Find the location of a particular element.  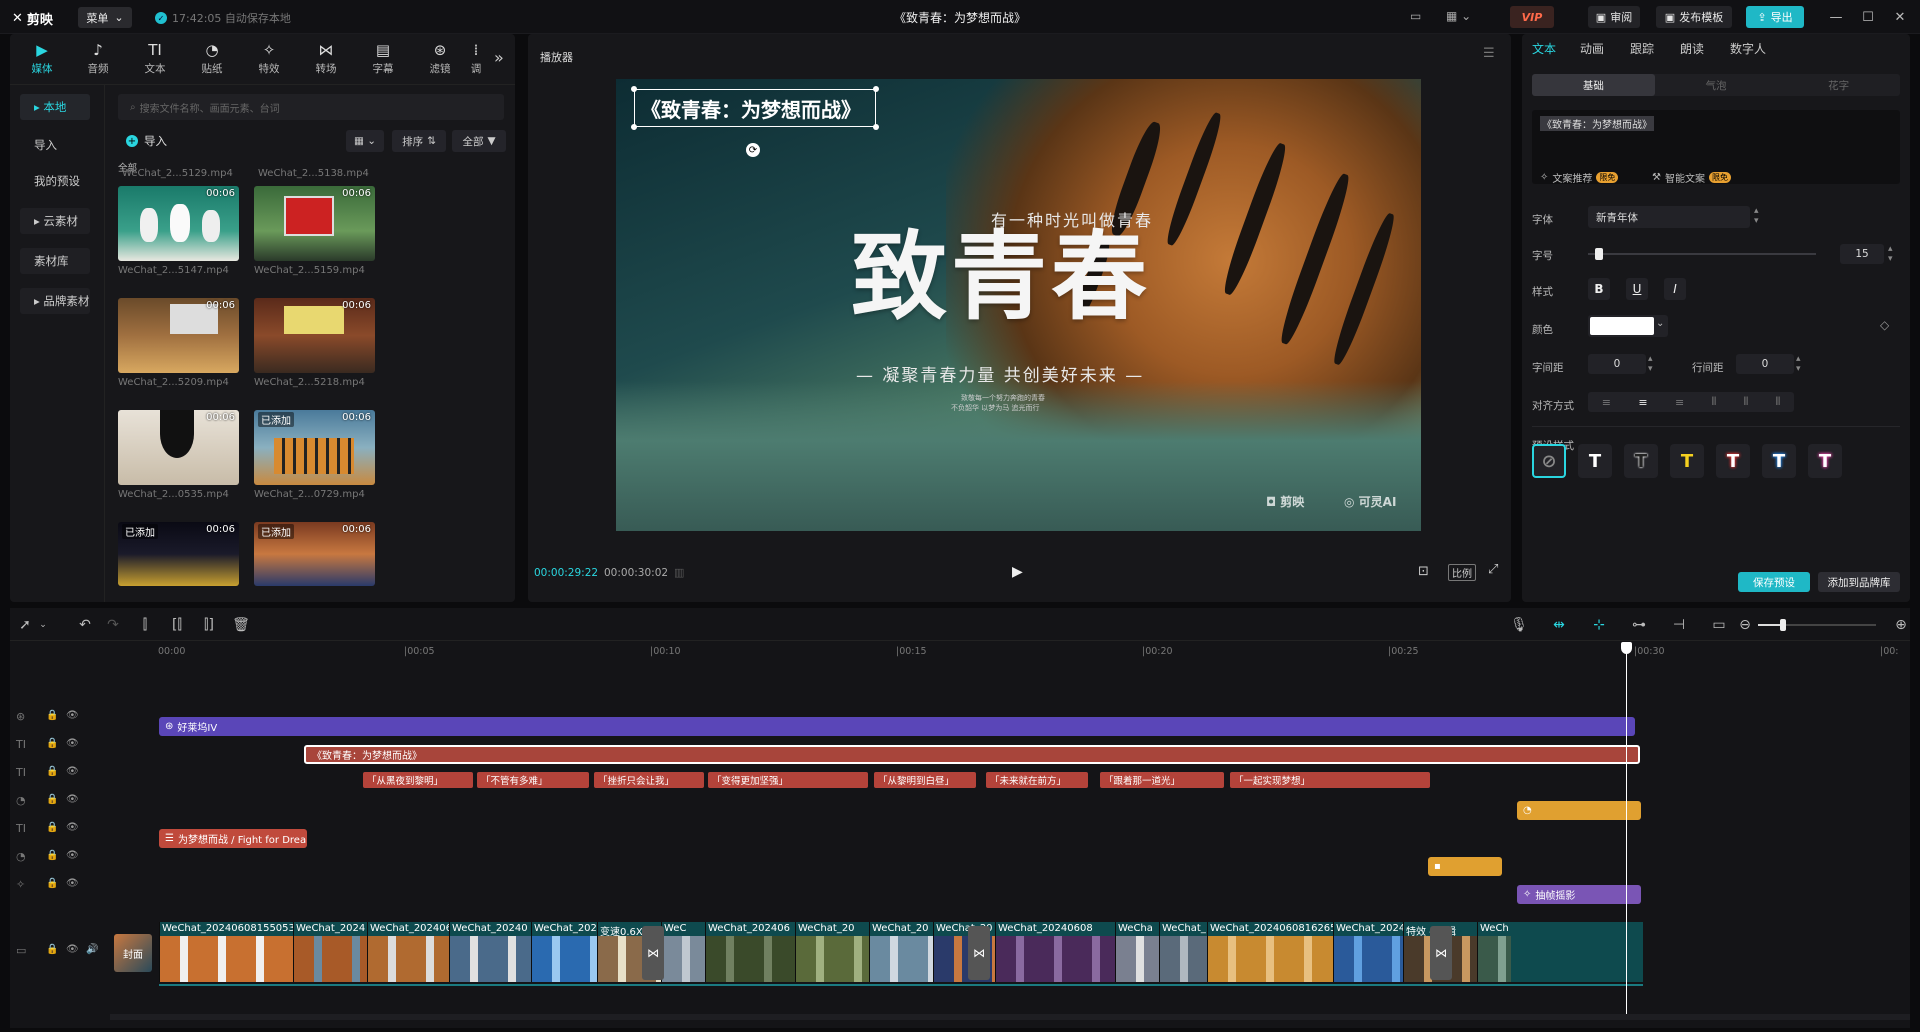

search-input: ⌕ 搜索文件名称、画面元素、台词 is located at coordinates (311, 107).